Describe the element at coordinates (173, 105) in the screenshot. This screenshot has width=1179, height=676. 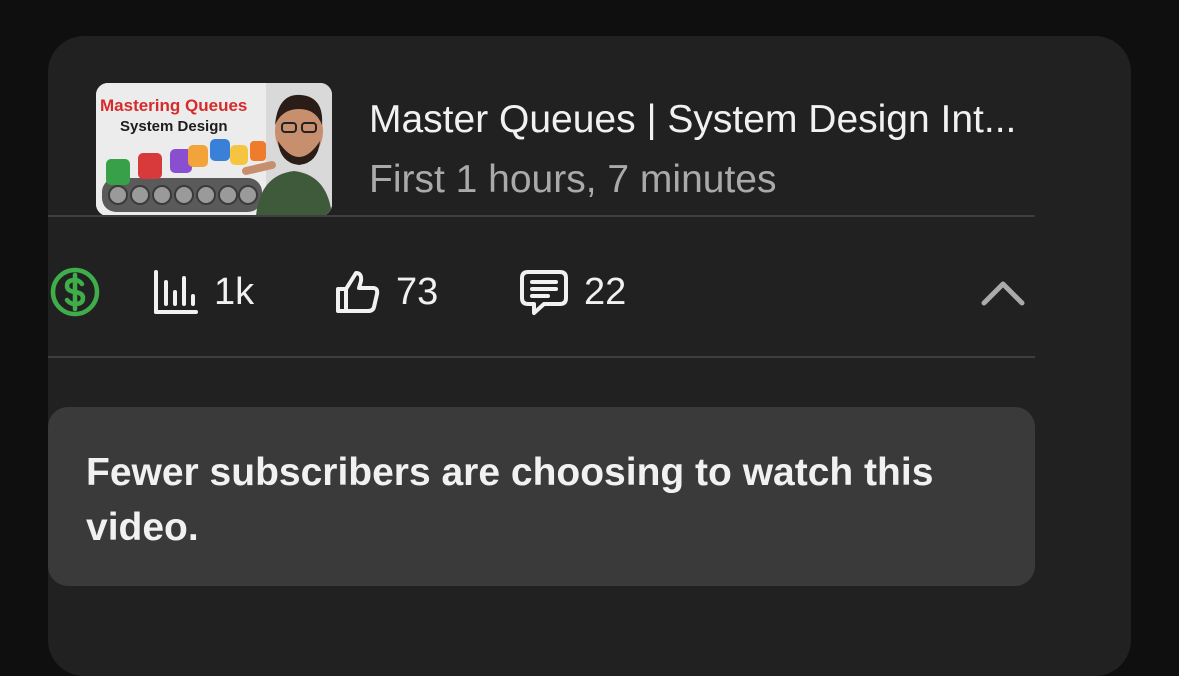
I see `thumbnail-title-line1: Mastering Queues` at that location.